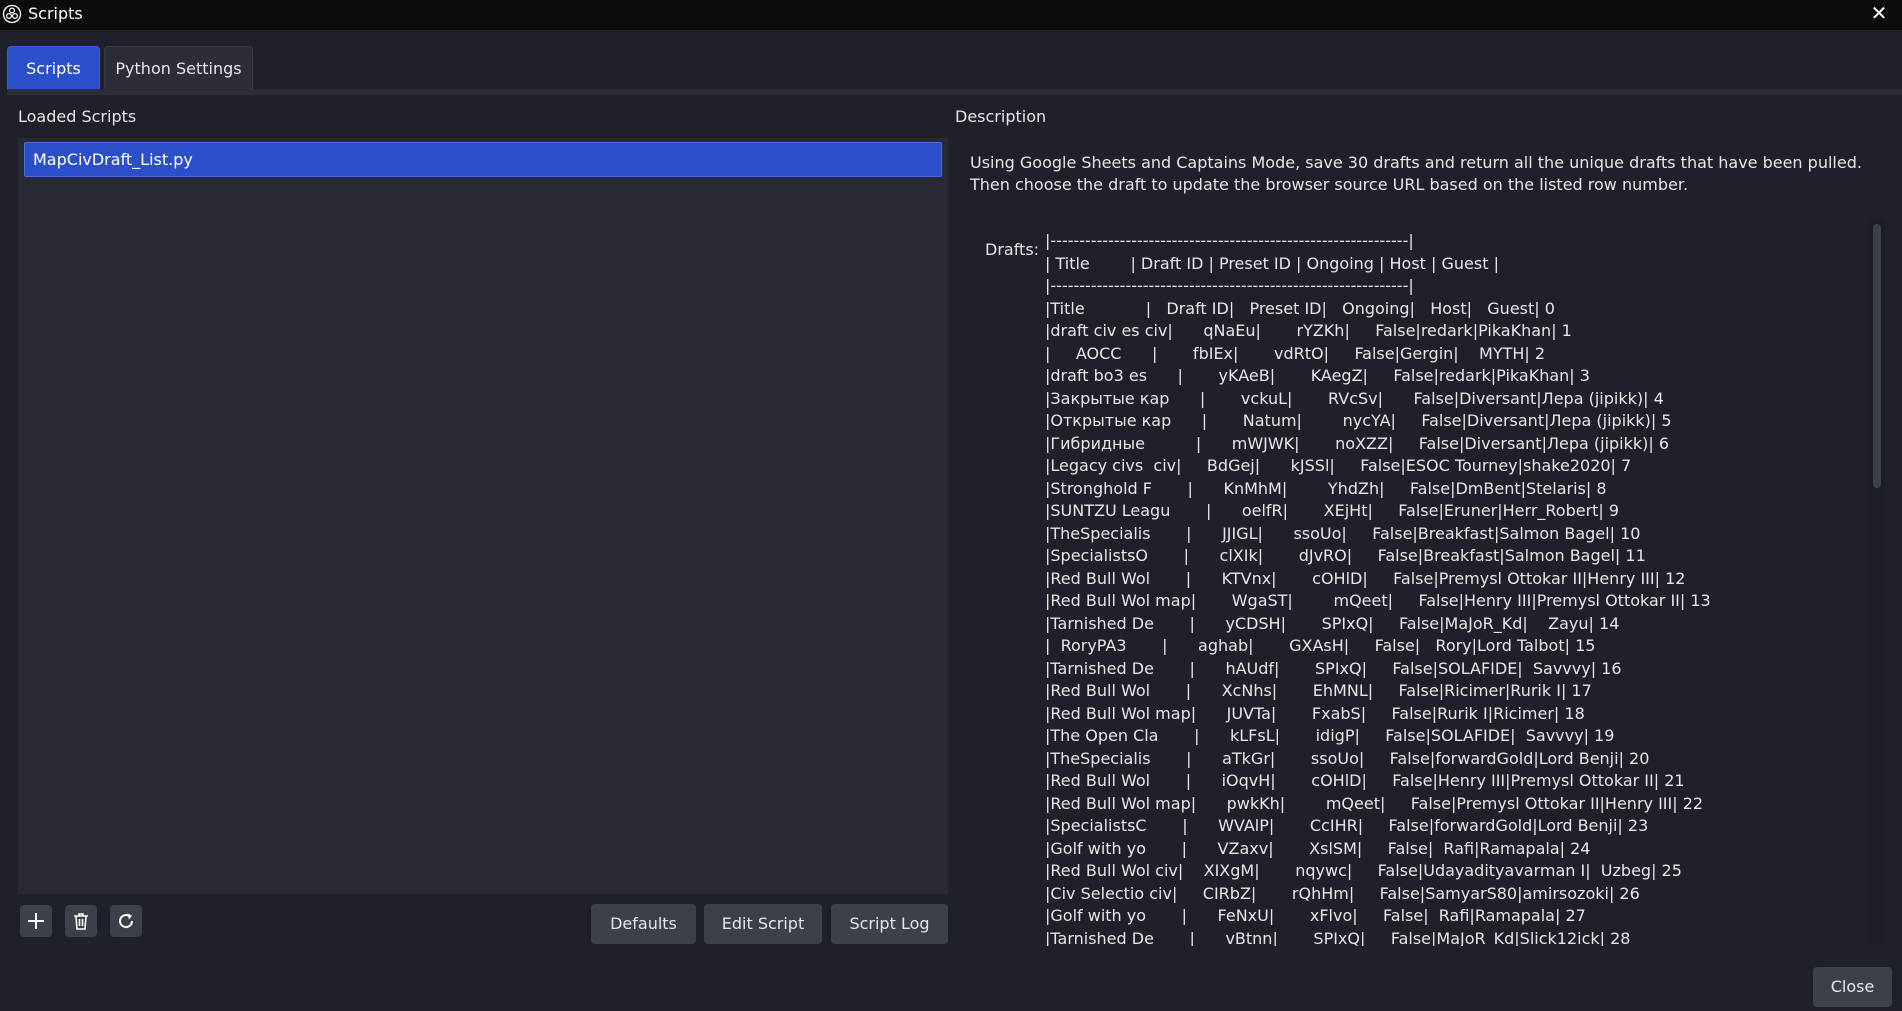 The width and height of the screenshot is (1902, 1011). I want to click on add-script-button, so click(36, 921).